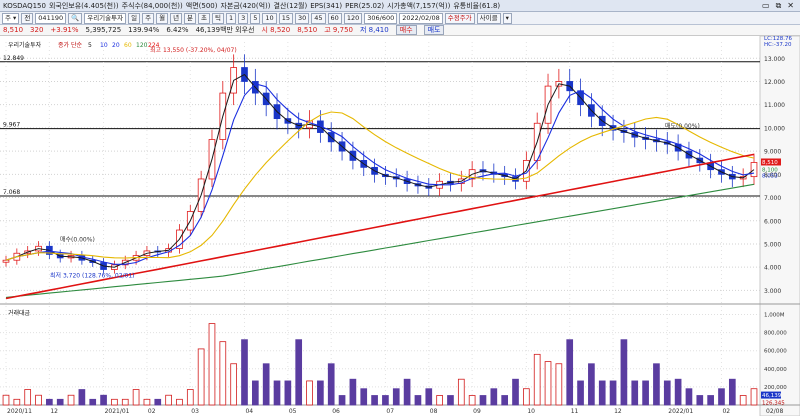  I want to click on volume-y-tick: 400,000, so click(775, 370).